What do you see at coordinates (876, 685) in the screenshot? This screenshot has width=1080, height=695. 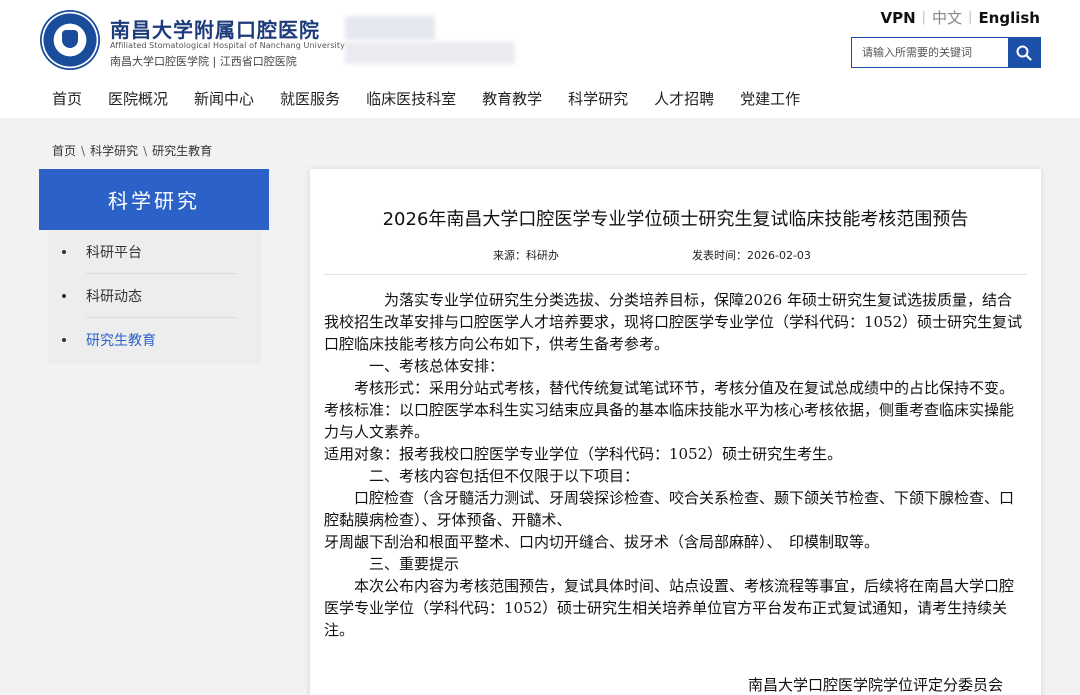 I see `article-signature: 南昌大学口腔医学院学位评定分委员会` at bounding box center [876, 685].